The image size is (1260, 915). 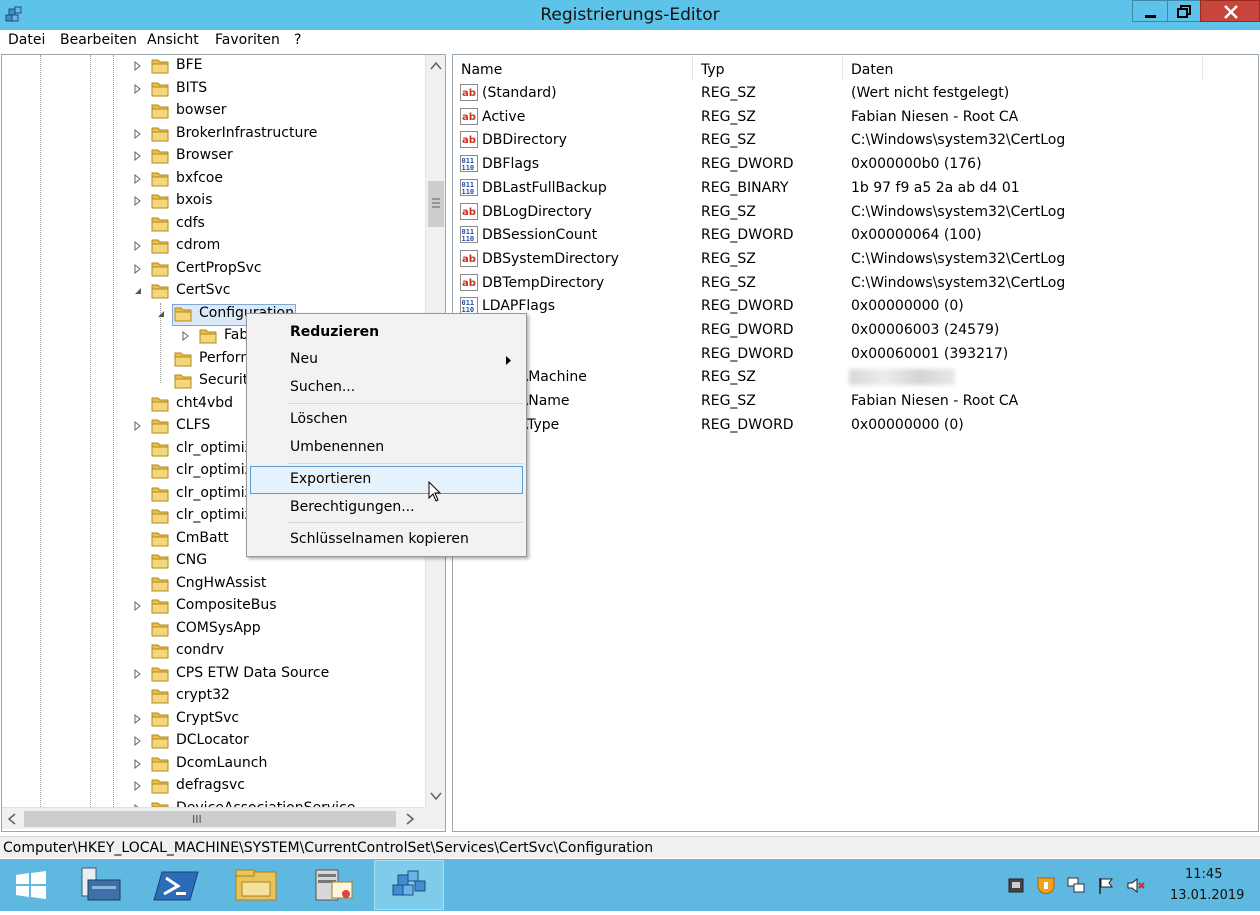 What do you see at coordinates (1150, 11) in the screenshot?
I see `minimize-button` at bounding box center [1150, 11].